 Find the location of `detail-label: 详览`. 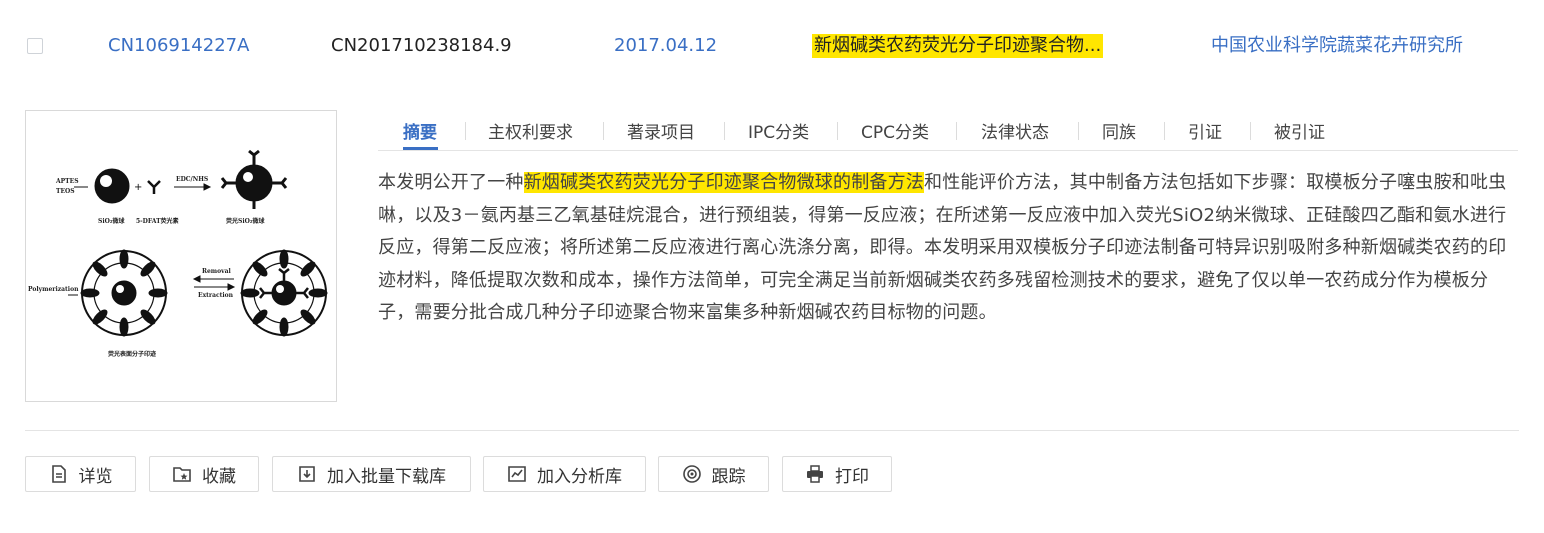

detail-label: 详览 is located at coordinates (95, 476).